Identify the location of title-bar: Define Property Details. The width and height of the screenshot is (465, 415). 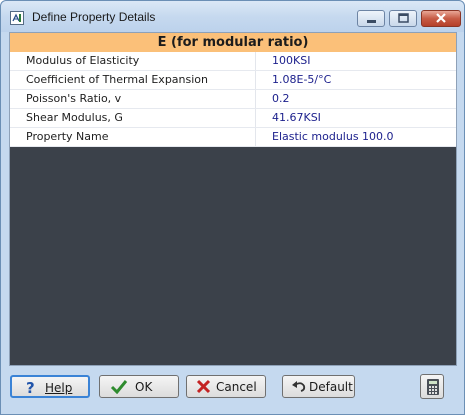
(232, 16).